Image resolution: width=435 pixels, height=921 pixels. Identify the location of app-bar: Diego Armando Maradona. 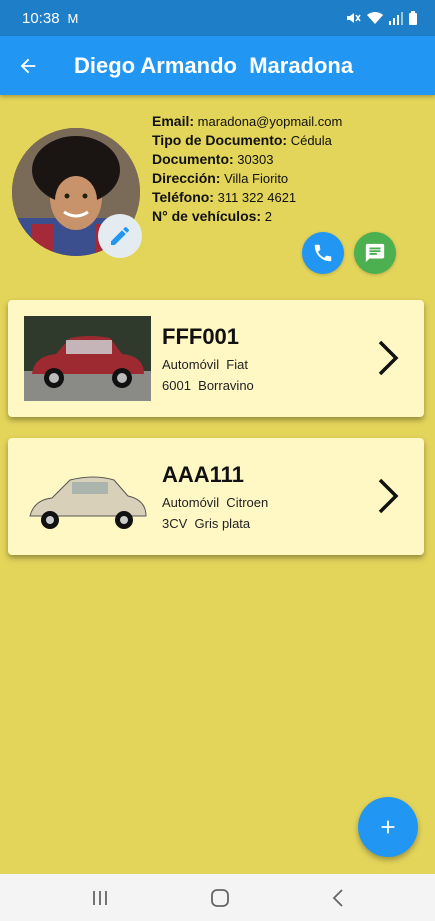
(217, 65).